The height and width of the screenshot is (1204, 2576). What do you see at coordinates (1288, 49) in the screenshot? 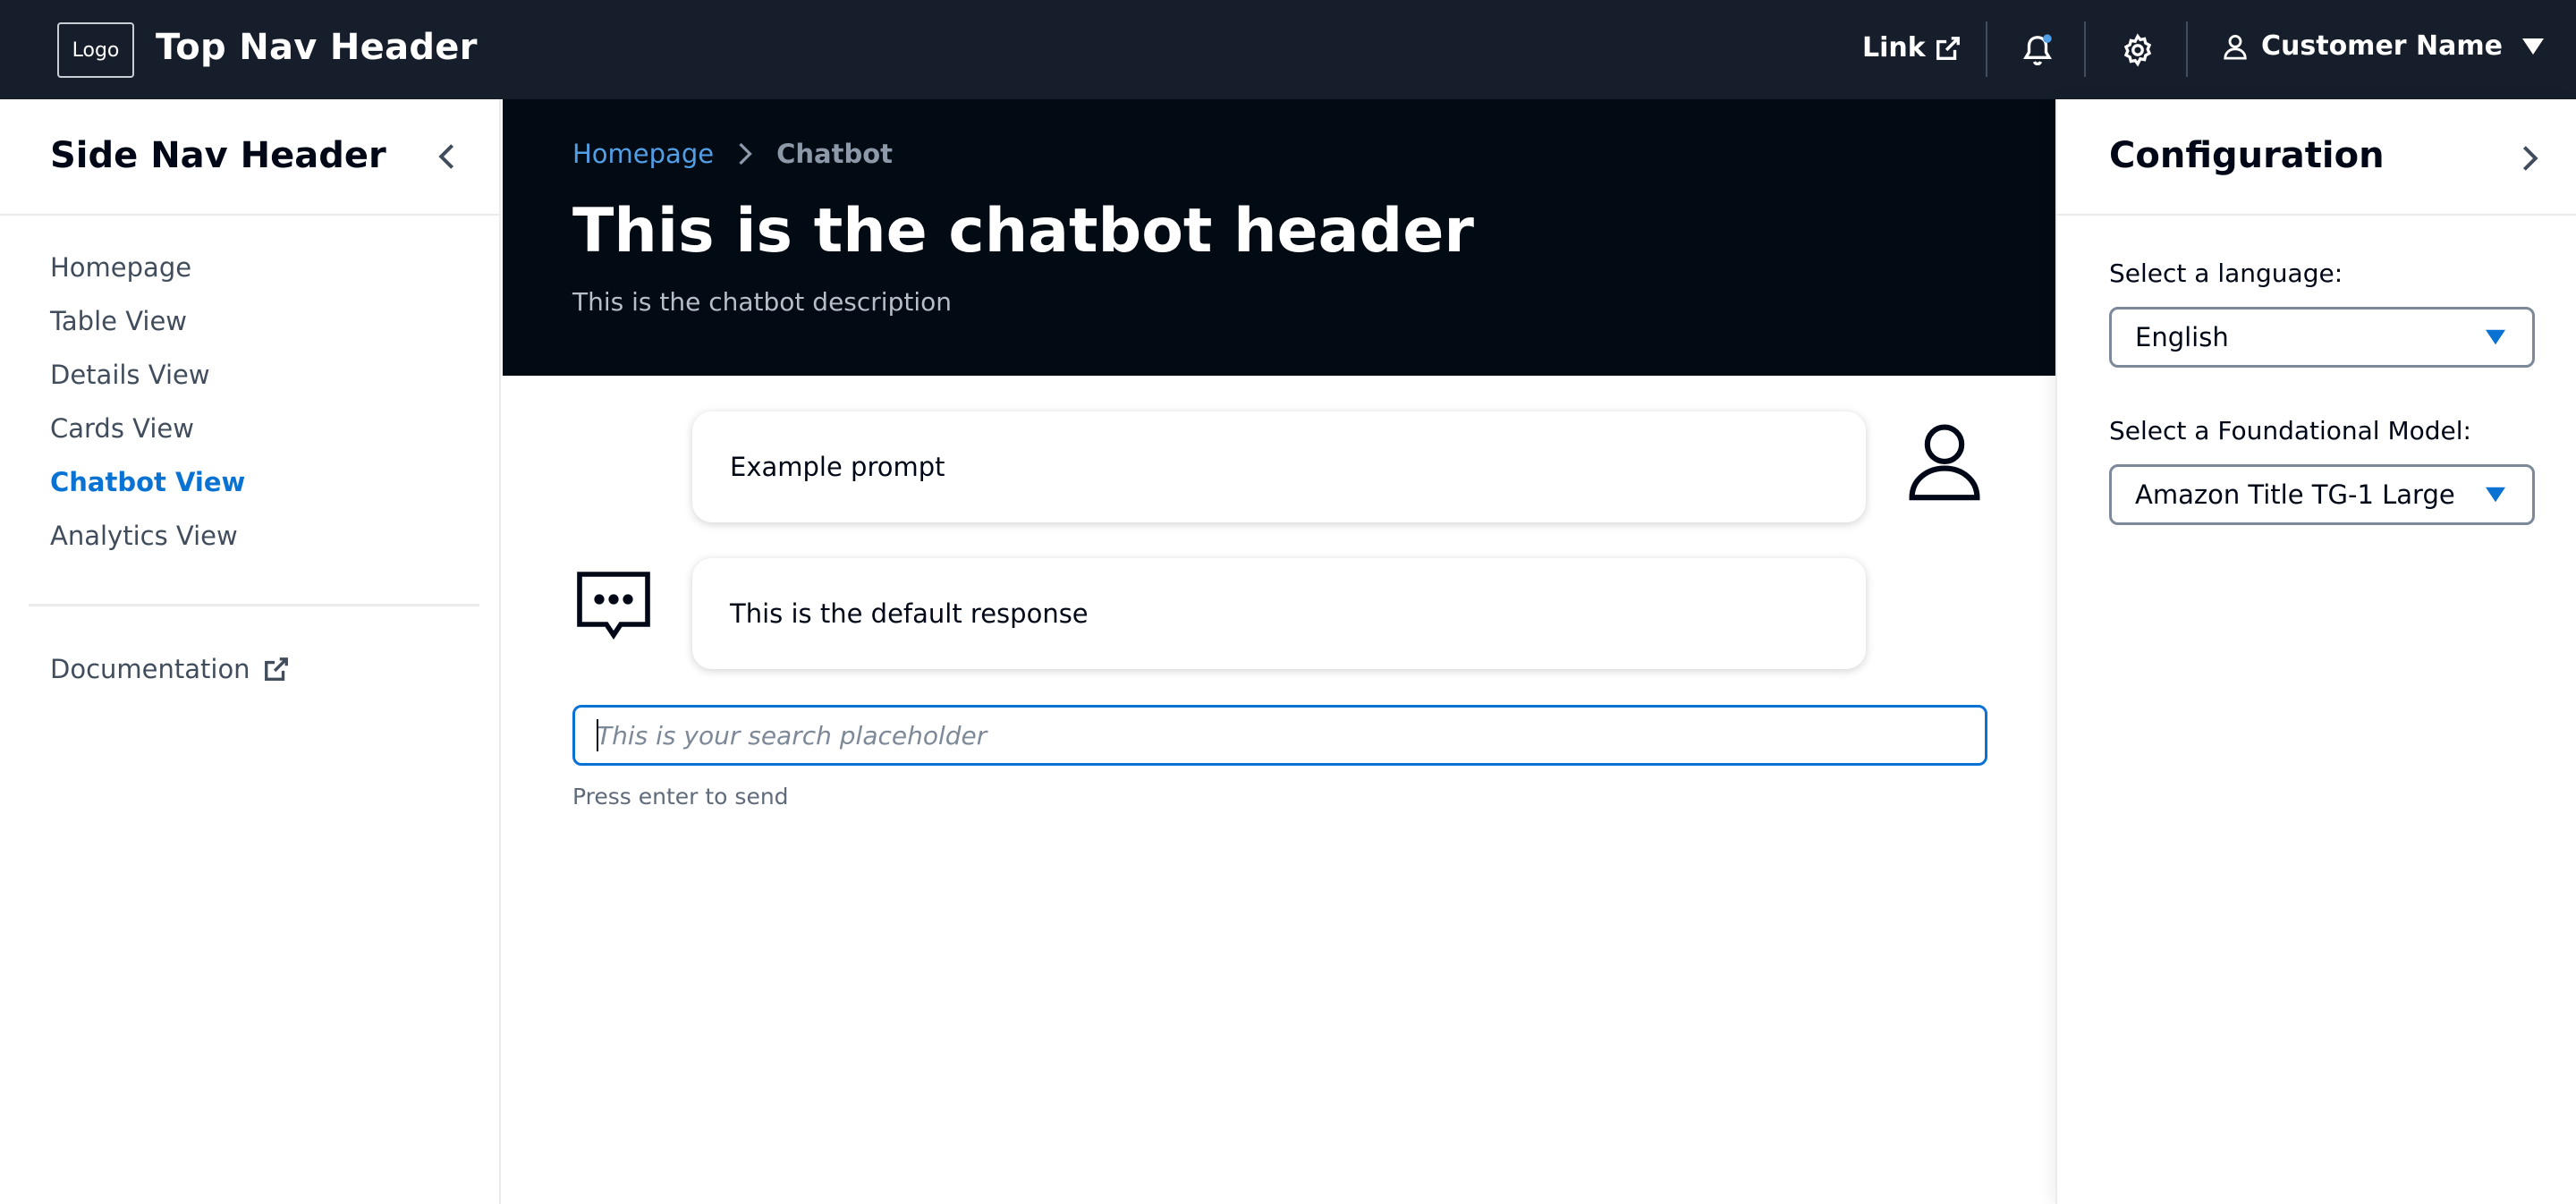
I see `top-navigation: Logo Top Nav Header Link Customer Name` at bounding box center [1288, 49].